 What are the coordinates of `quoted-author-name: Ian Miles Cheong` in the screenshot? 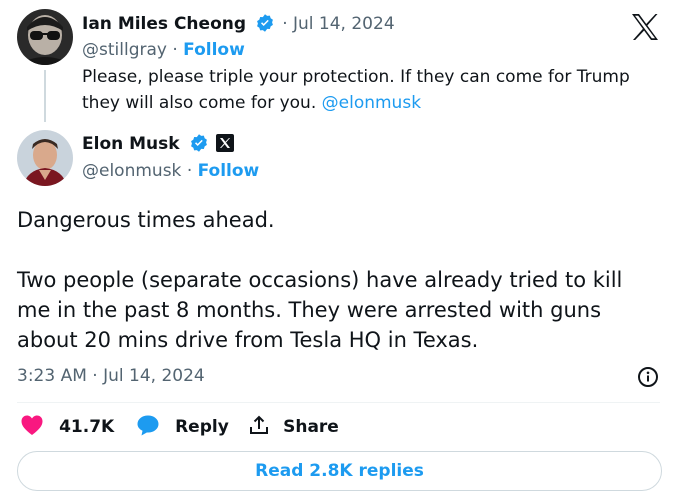 It's located at (164, 24).